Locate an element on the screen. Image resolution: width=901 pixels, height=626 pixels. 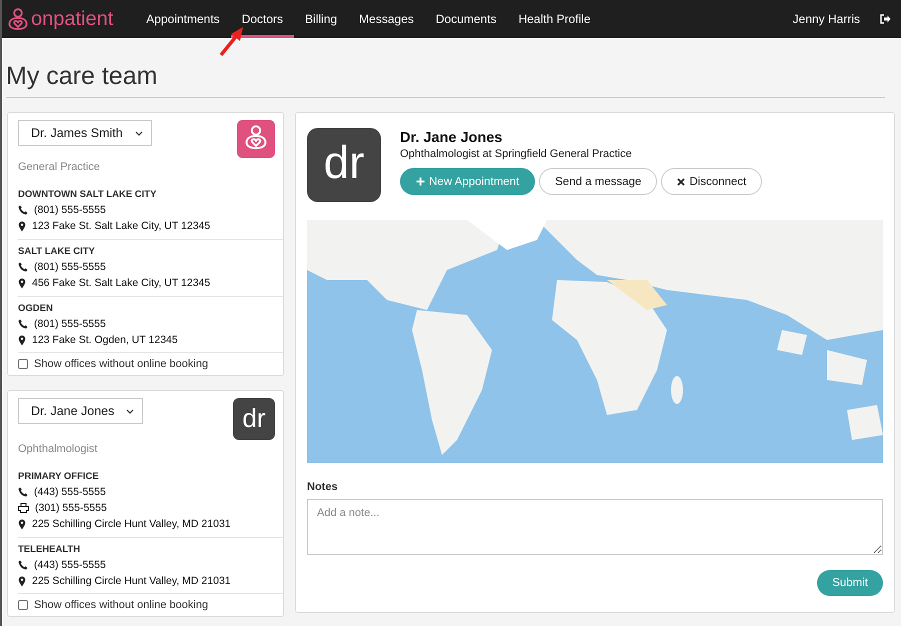
page-title: My care team is located at coordinates (445, 68).